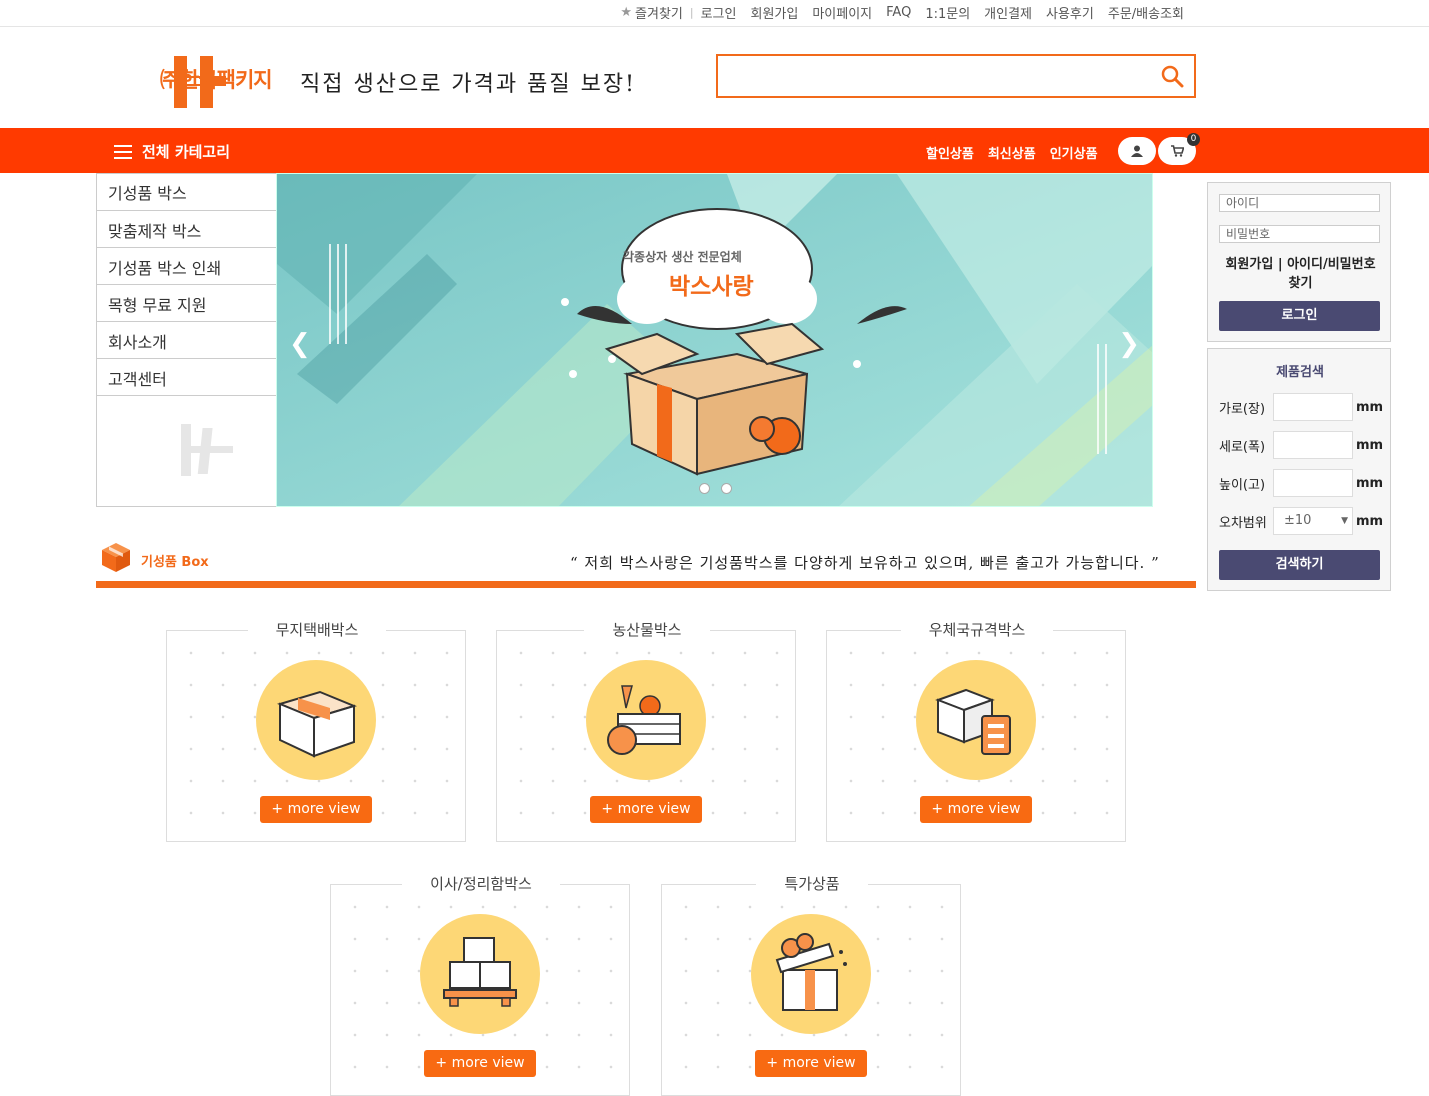  Describe the element at coordinates (1299, 203) in the screenshot. I see `user-id-field: 아이디` at that location.